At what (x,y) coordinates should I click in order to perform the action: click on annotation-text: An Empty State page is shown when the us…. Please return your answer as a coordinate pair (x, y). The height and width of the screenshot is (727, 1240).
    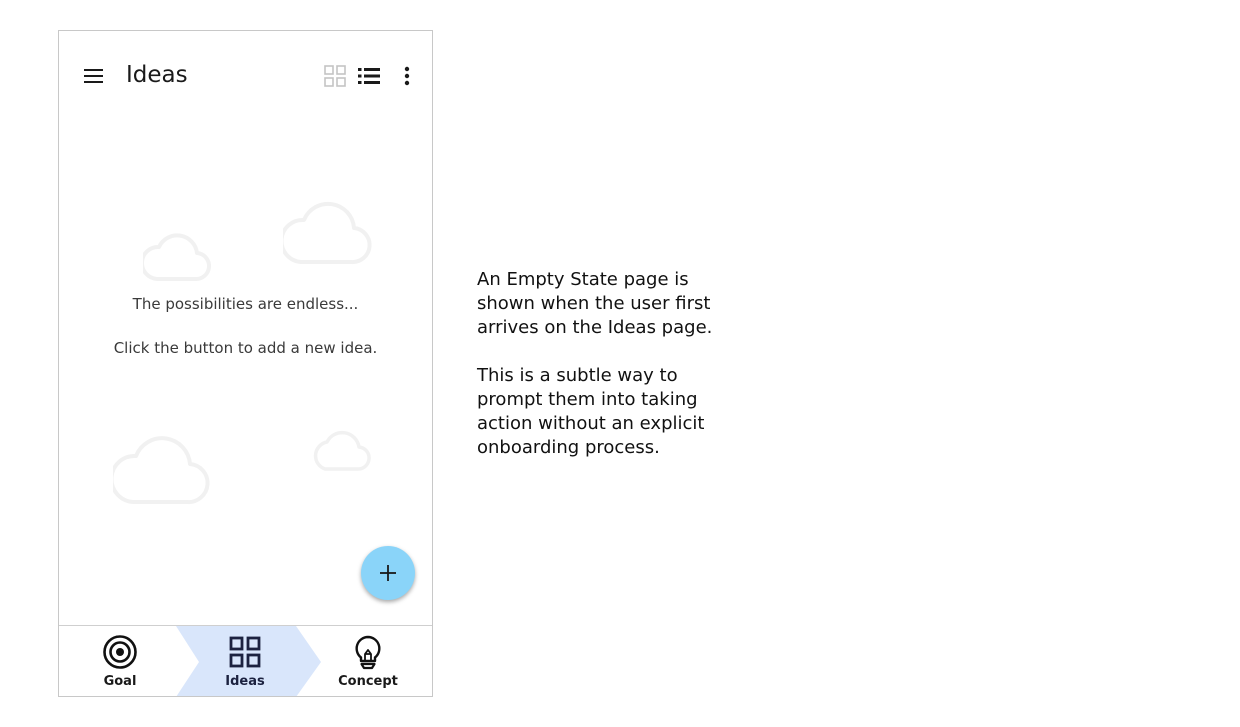
    Looking at the image, I should click on (607, 376).